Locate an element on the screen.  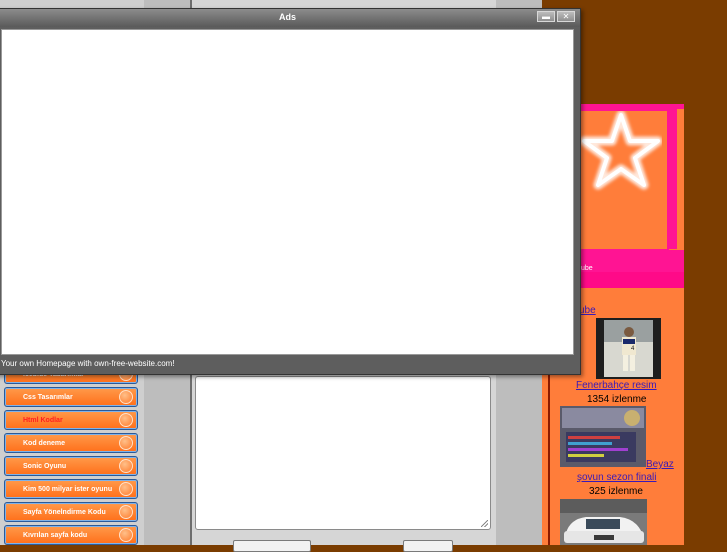
sidebar-stripe is located at coordinates (673, 179).